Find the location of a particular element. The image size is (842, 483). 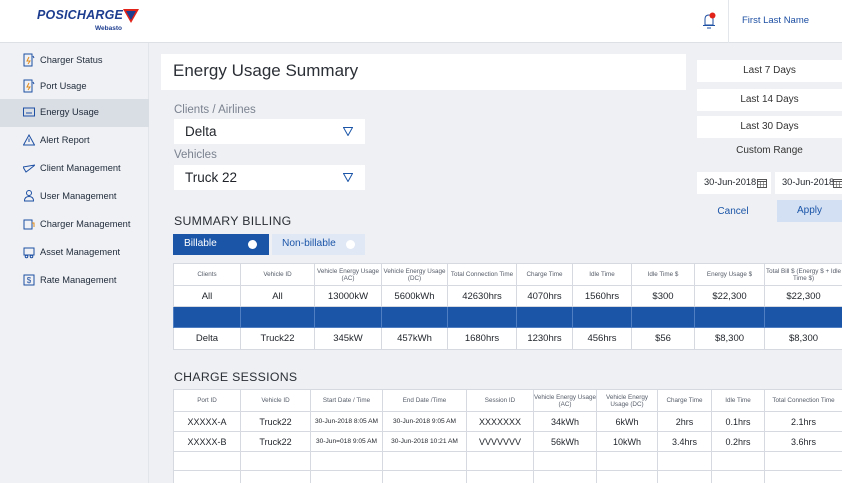

sidebar-item-charger-status: Charger Status is located at coordinates (74, 61).